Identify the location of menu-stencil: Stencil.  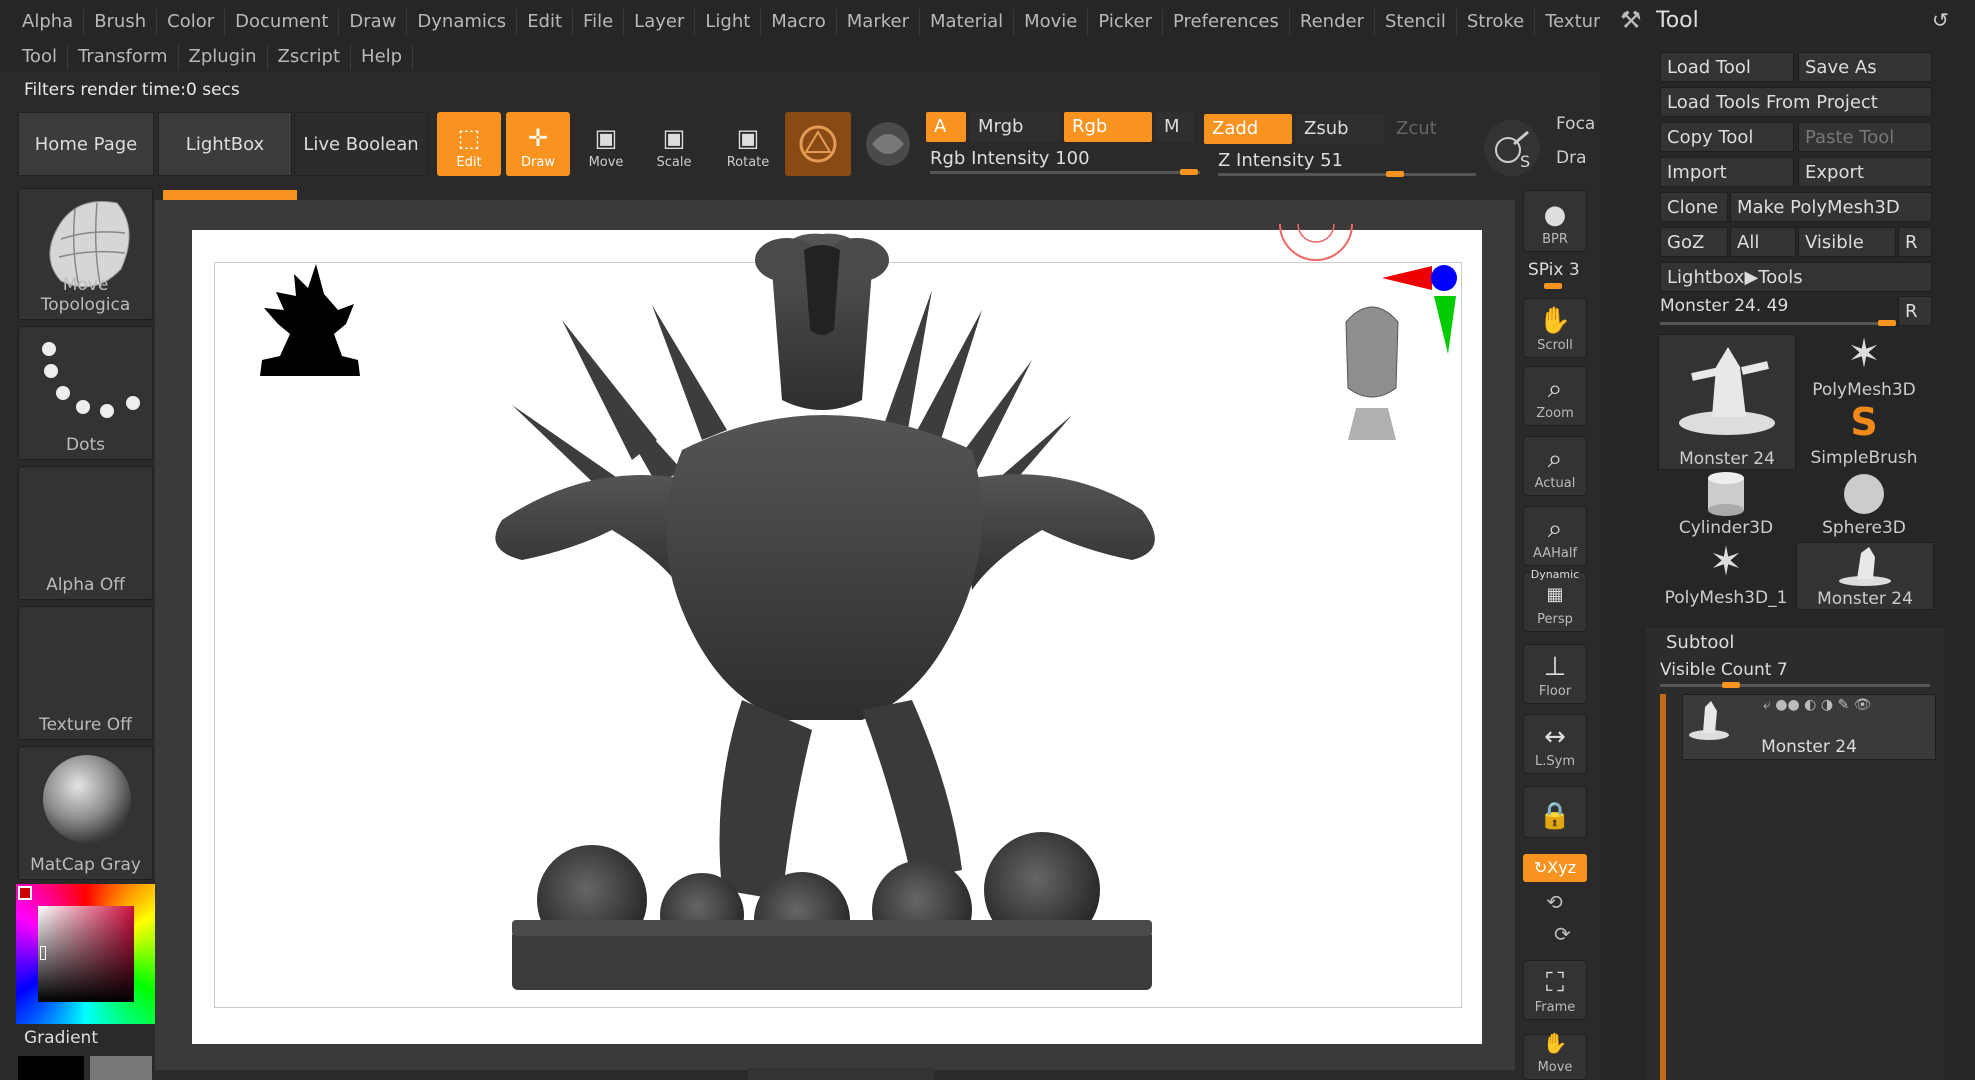
(1416, 22).